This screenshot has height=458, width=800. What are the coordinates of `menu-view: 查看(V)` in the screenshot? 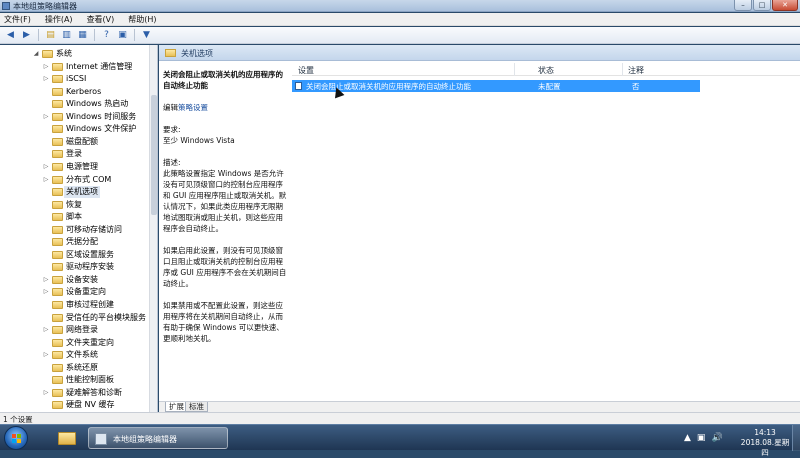 It's located at (101, 19).